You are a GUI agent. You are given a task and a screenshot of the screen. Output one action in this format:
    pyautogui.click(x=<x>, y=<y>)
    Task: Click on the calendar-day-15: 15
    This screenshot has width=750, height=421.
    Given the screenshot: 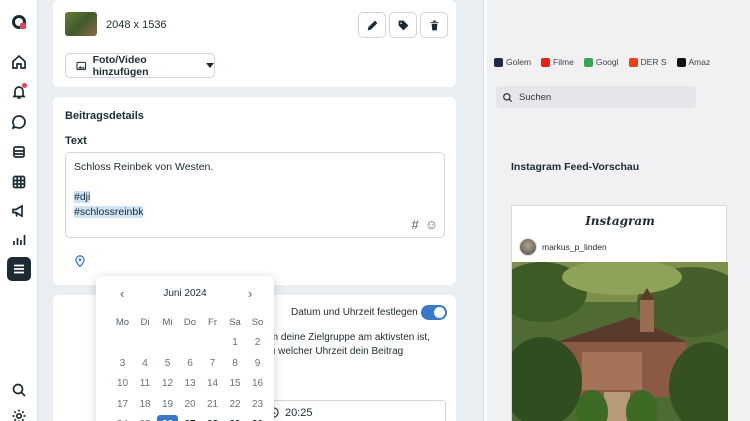 What is the action you would take?
    pyautogui.click(x=235, y=384)
    